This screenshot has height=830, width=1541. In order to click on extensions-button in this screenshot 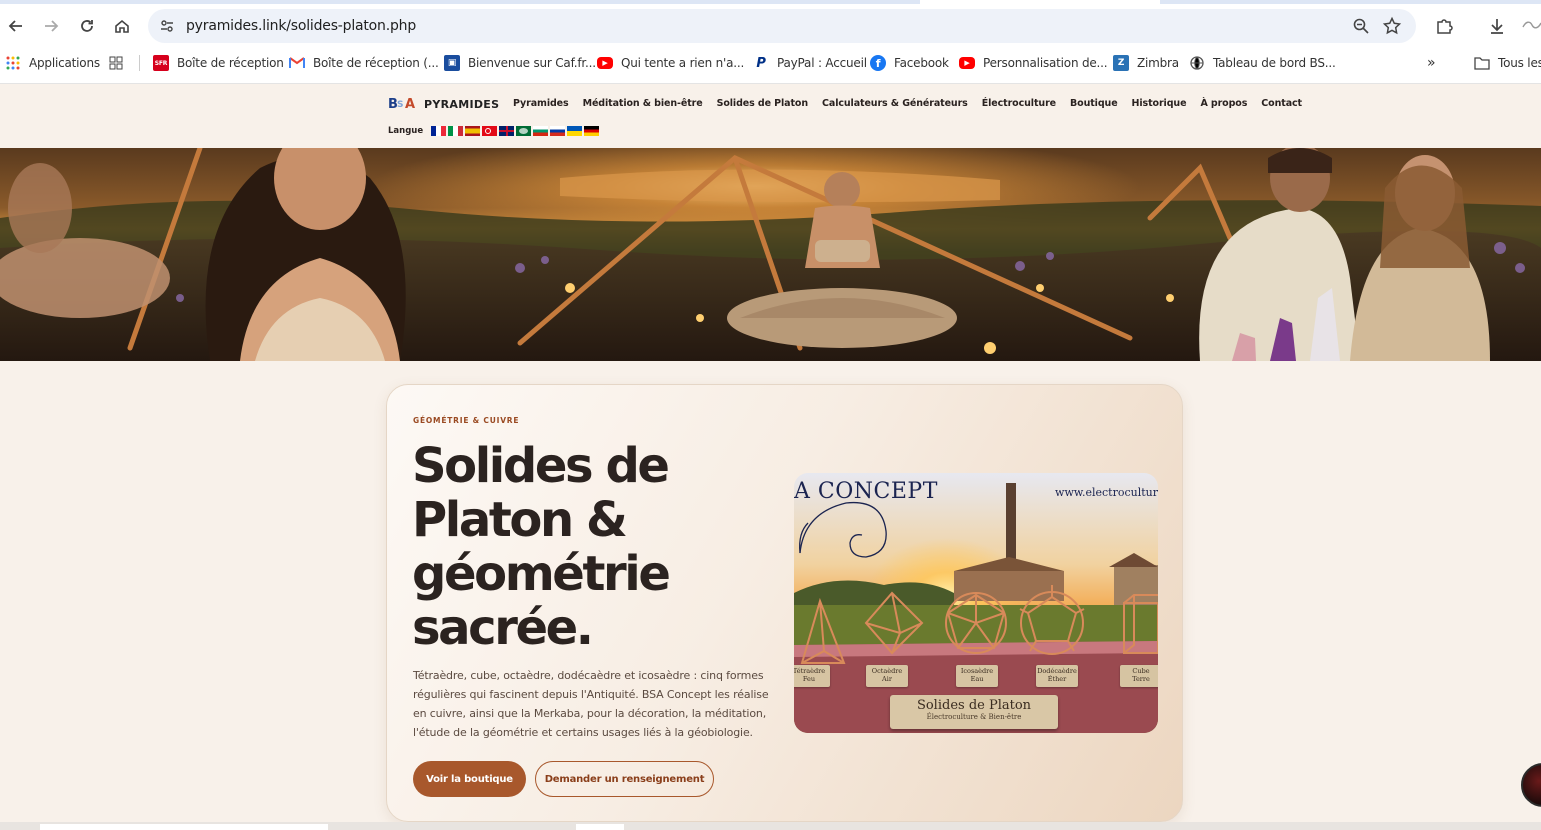, I will do `click(1444, 26)`.